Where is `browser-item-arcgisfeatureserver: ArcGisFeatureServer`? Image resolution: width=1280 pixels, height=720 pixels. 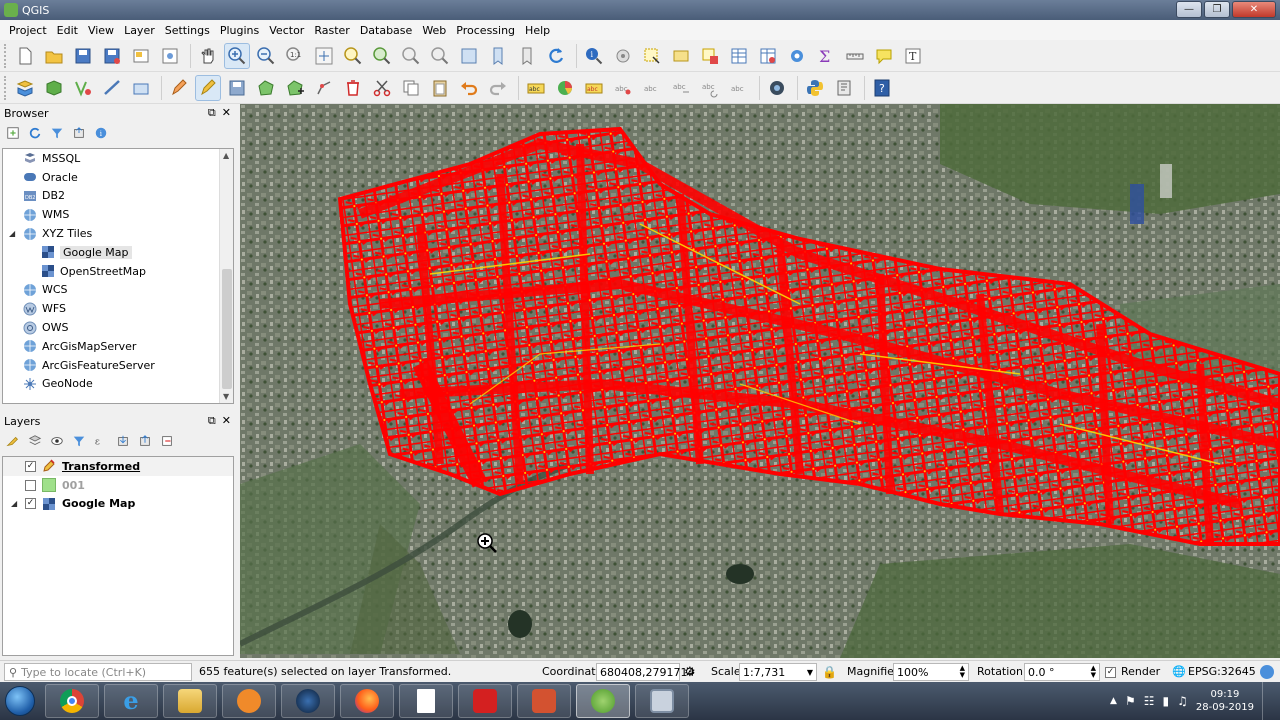 browser-item-arcgisfeatureserver: ArcGisFeatureServer is located at coordinates (118, 365).